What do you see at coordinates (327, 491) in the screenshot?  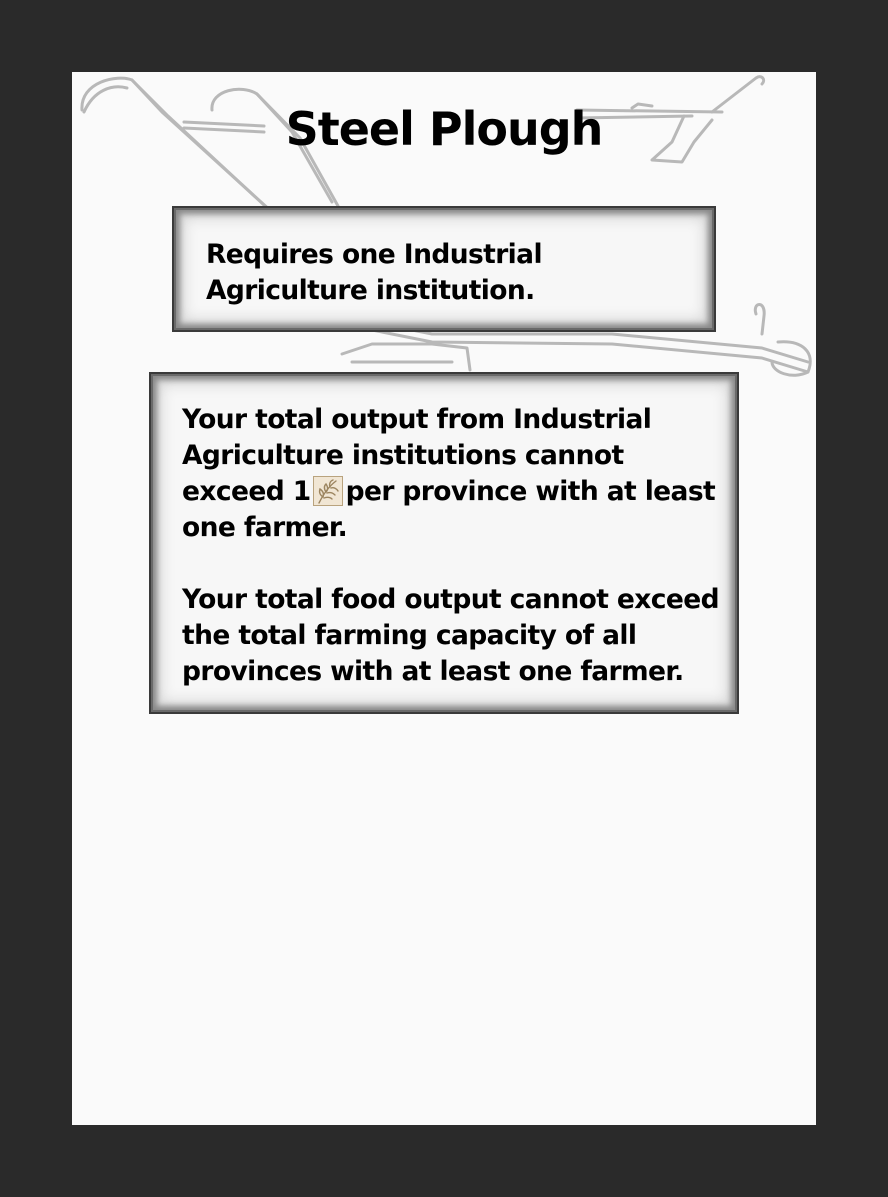 I see `wheat-food-icon` at bounding box center [327, 491].